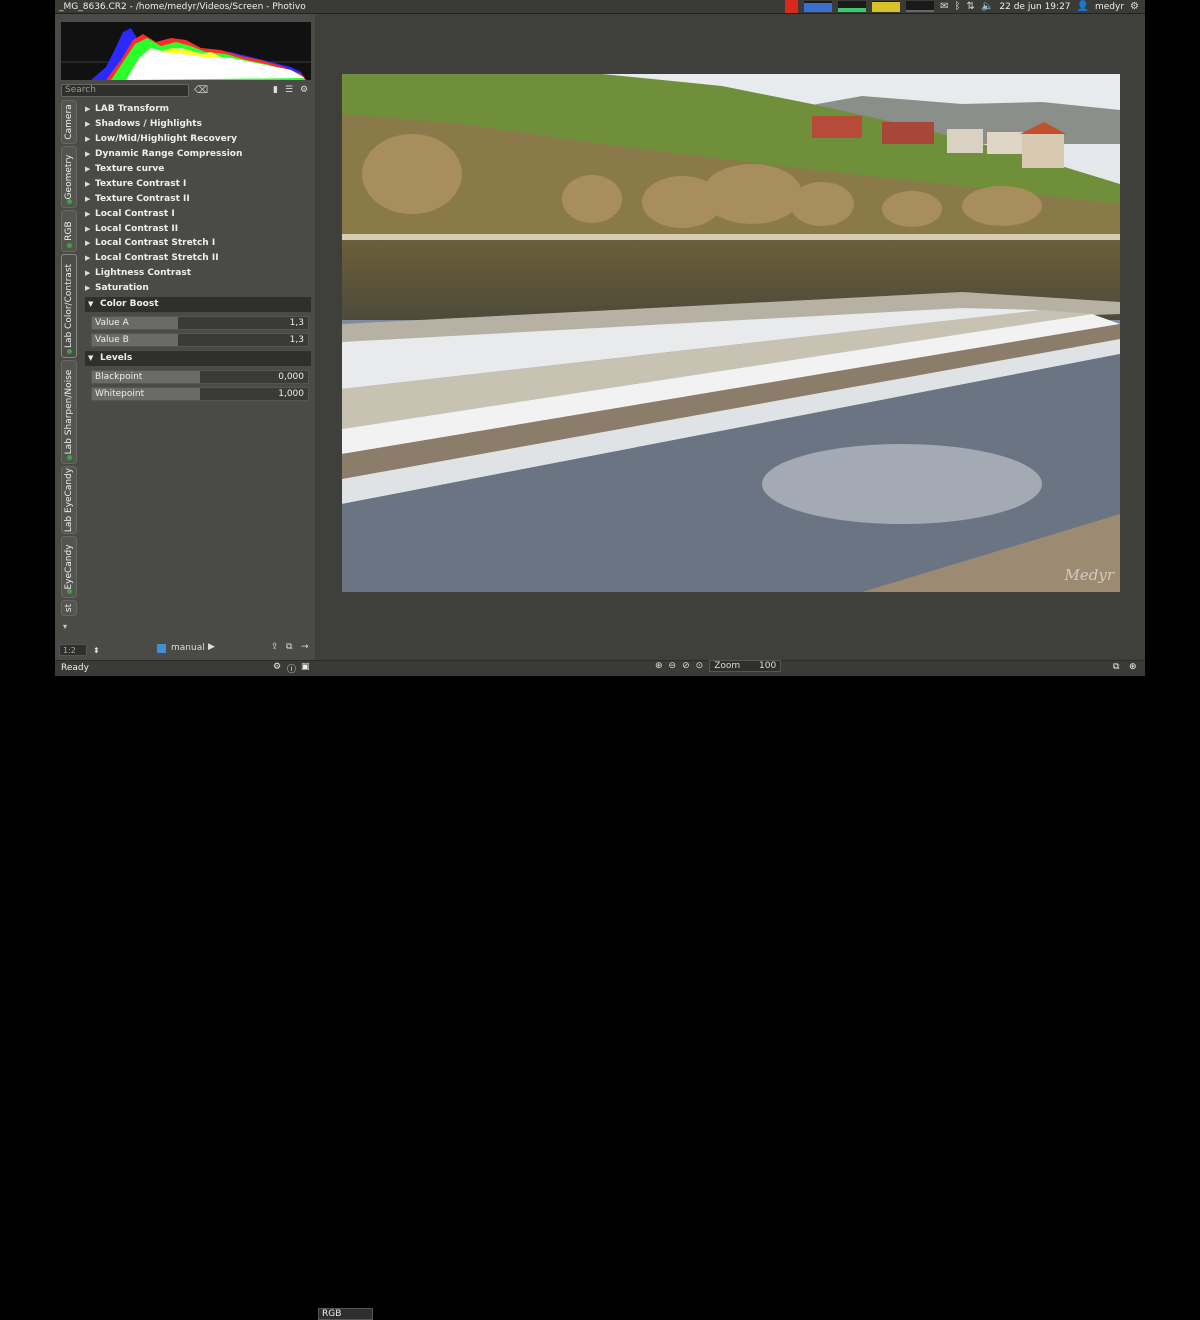 This screenshot has height=1320, width=1200. Describe the element at coordinates (920, 6) in the screenshot. I see `network-meter-icon` at that location.